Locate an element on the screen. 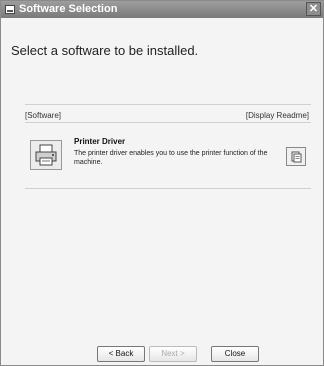  close-window-button: ✕ is located at coordinates (313, 9).